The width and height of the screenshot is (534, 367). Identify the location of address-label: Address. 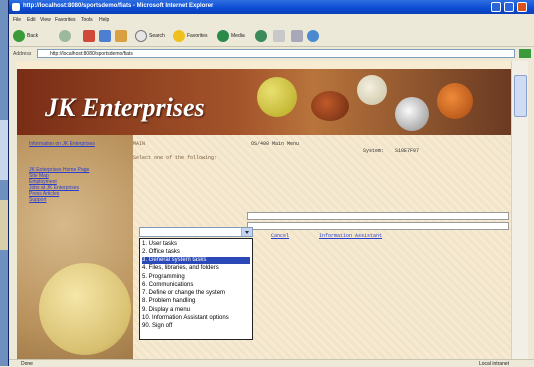
(22, 54).